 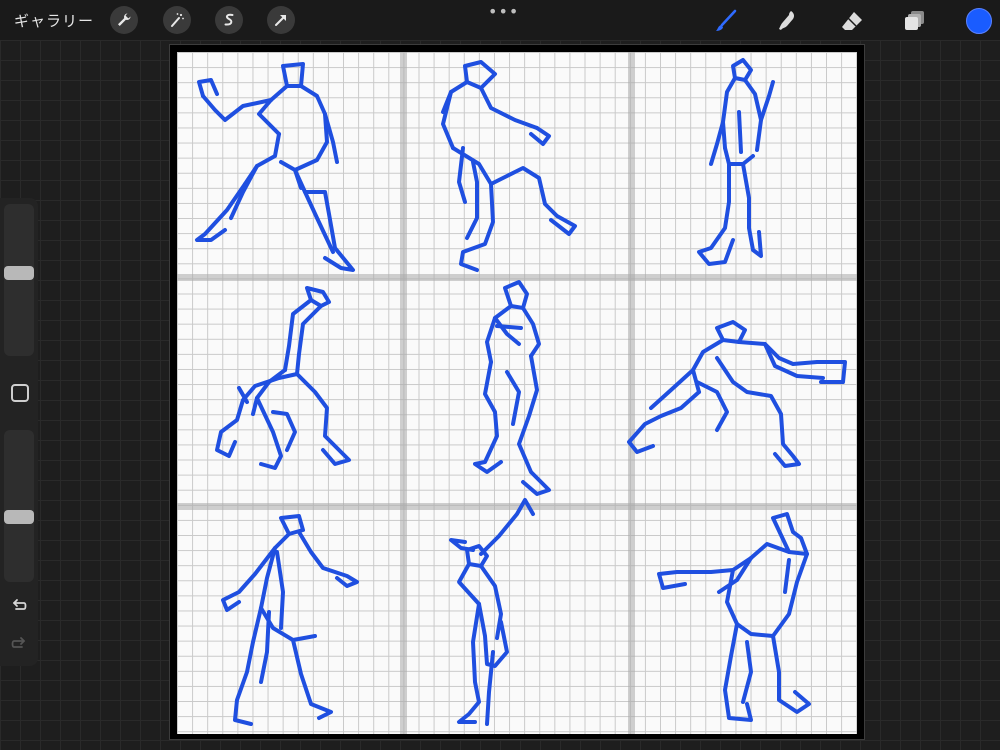 I want to click on brush-icon, so click(x=726, y=20).